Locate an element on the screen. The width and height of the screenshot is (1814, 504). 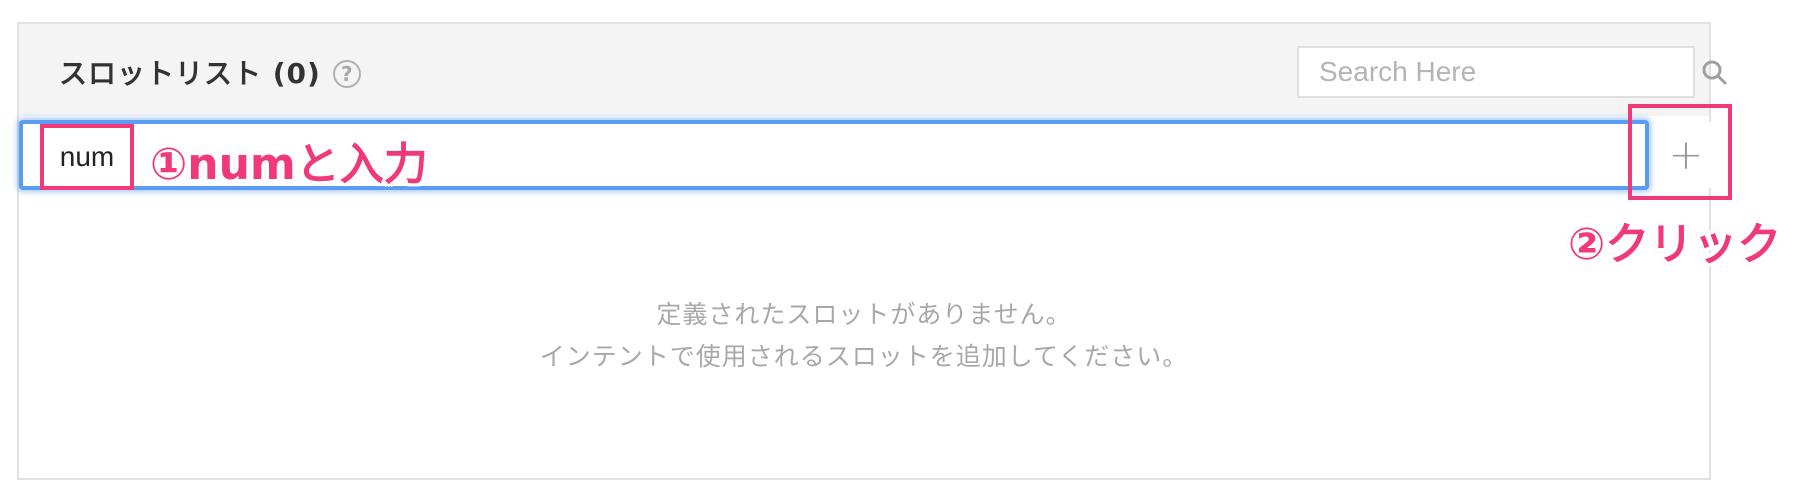
search-box is located at coordinates (1512, 72).